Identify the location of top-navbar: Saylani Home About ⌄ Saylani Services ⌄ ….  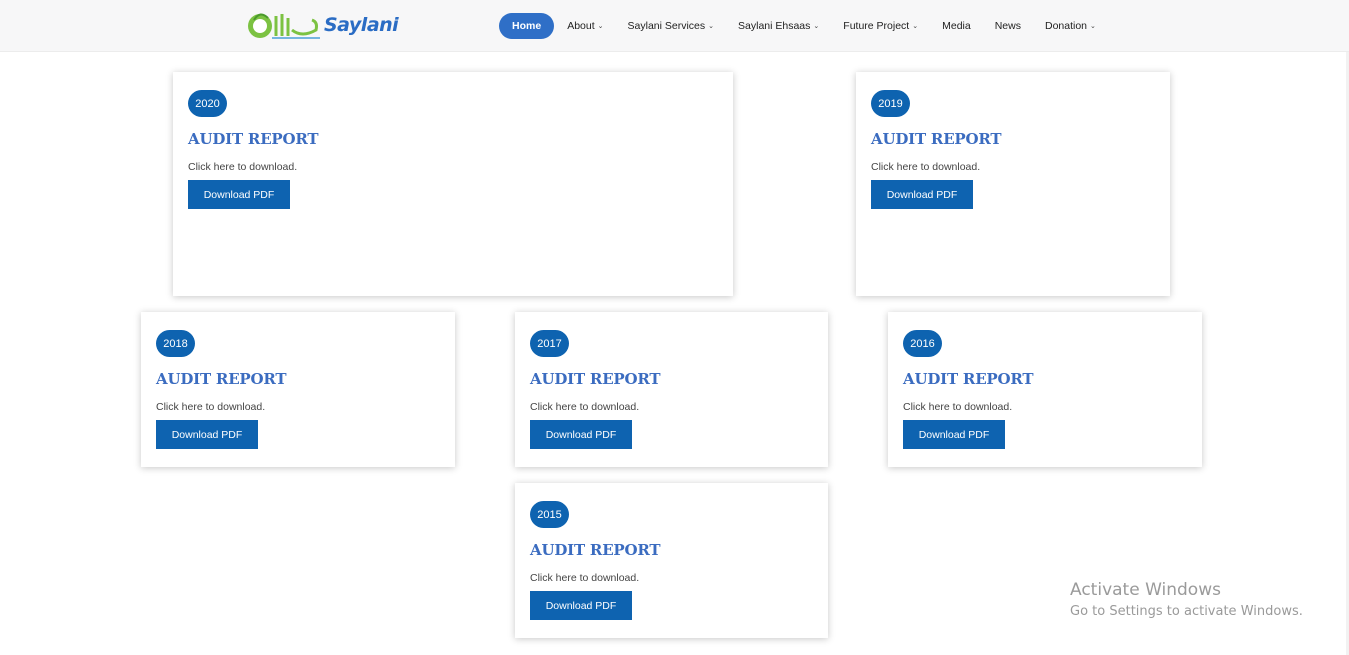
(674, 26).